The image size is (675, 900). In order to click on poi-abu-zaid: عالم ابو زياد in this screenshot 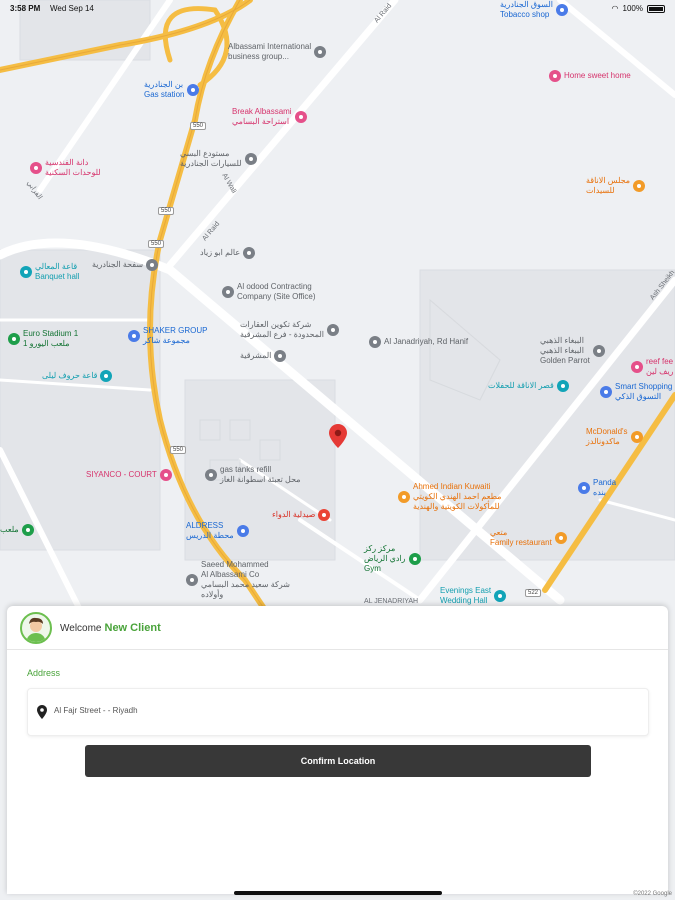, I will do `click(228, 253)`.